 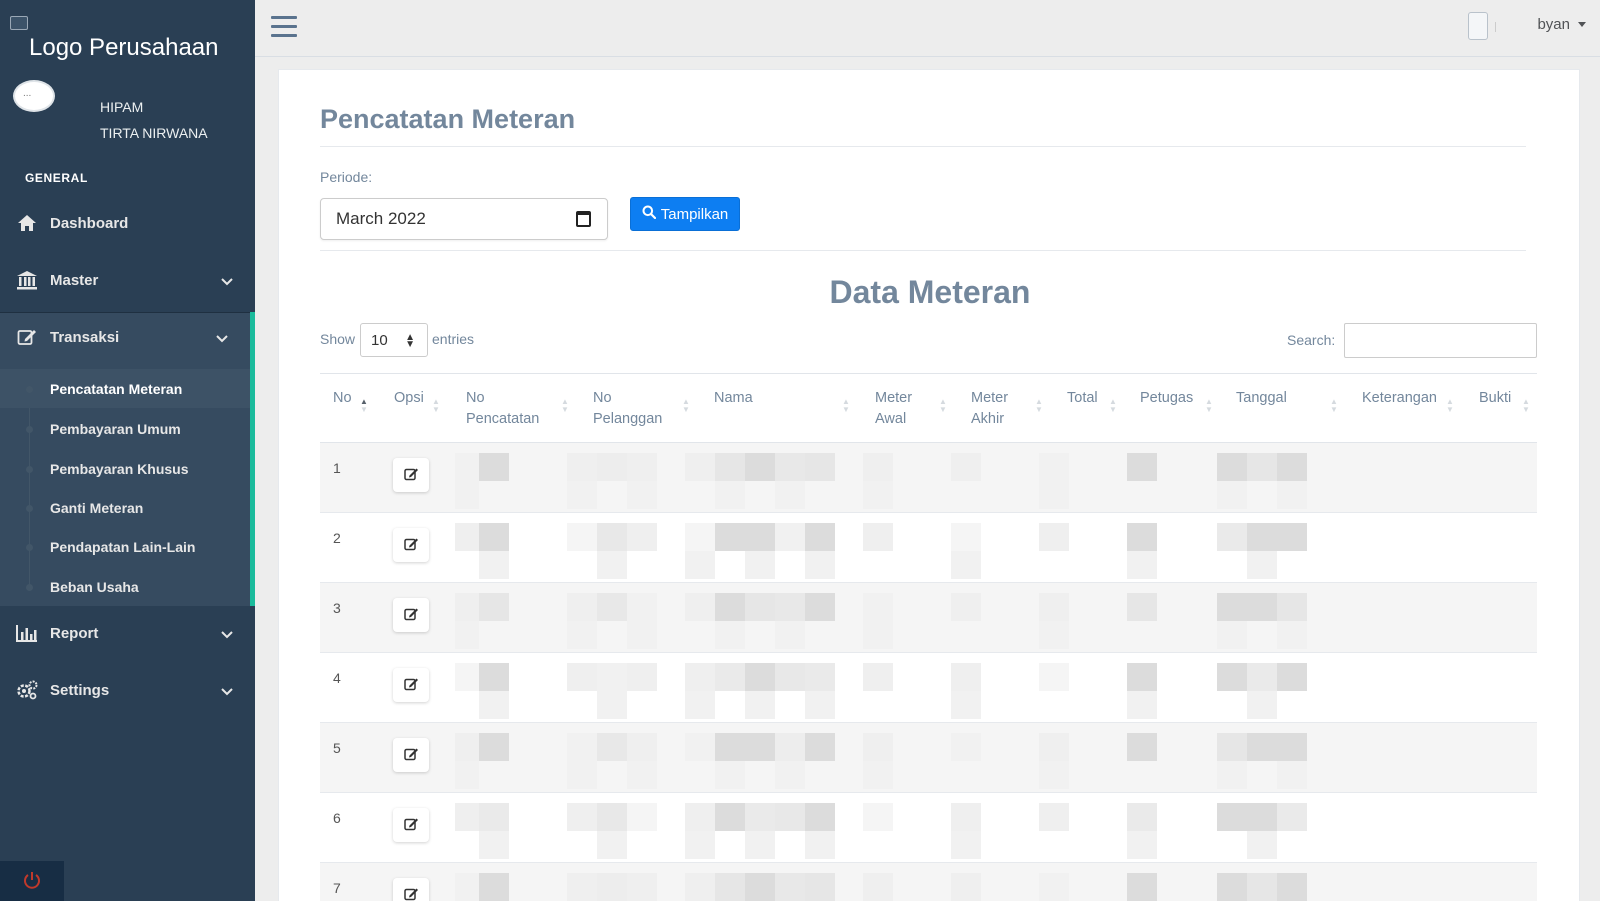 I want to click on column-header-opsi: Opsi, so click(x=409, y=398).